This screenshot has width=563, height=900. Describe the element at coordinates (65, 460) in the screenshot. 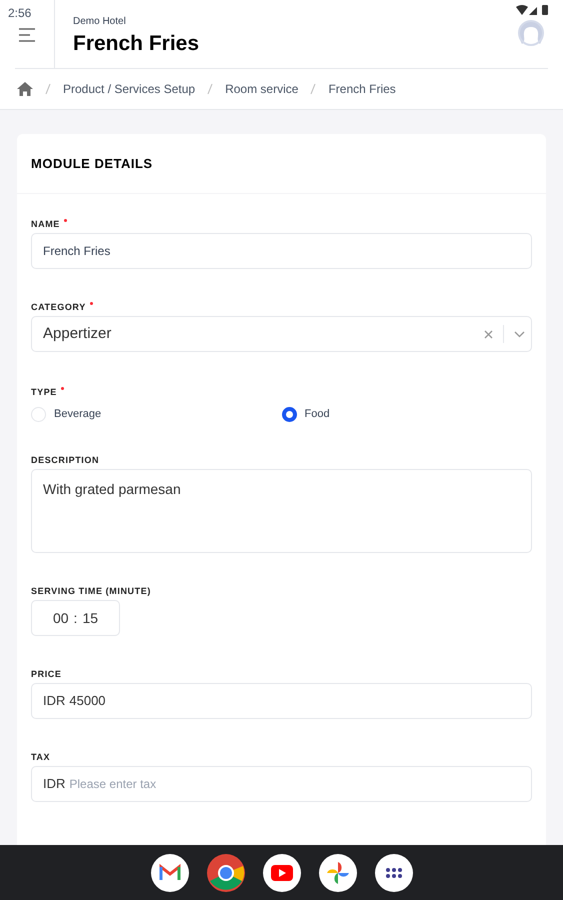

I see `field-label: DESCRIPTION` at that location.